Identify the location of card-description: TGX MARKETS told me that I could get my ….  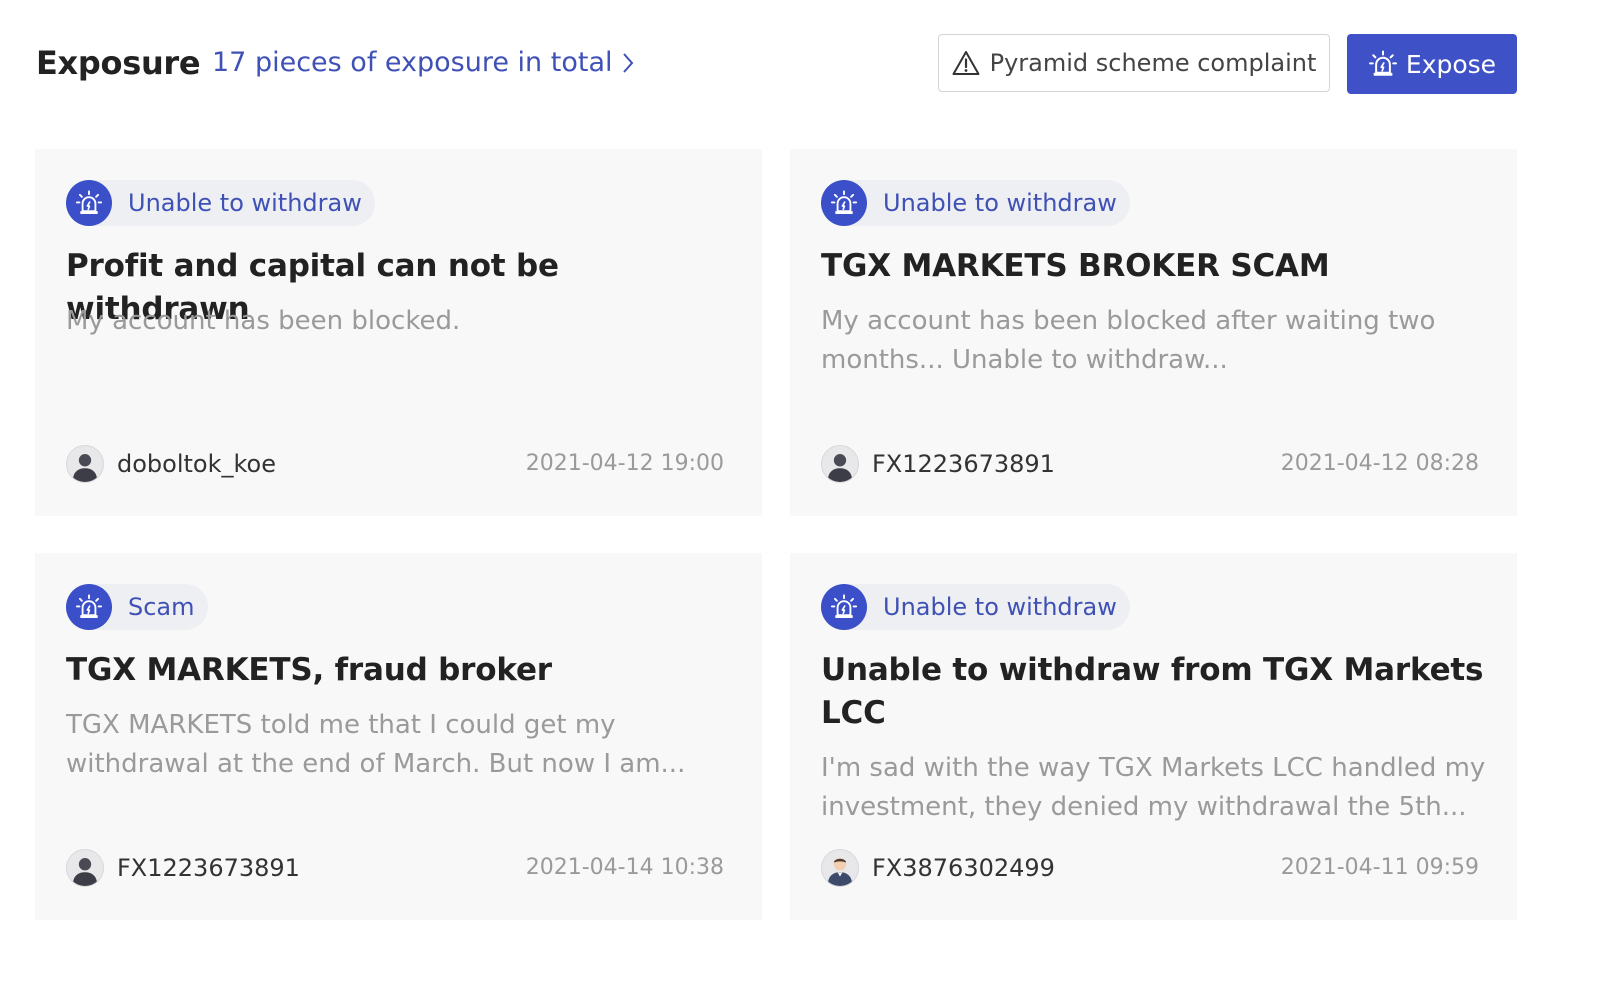
(376, 744).